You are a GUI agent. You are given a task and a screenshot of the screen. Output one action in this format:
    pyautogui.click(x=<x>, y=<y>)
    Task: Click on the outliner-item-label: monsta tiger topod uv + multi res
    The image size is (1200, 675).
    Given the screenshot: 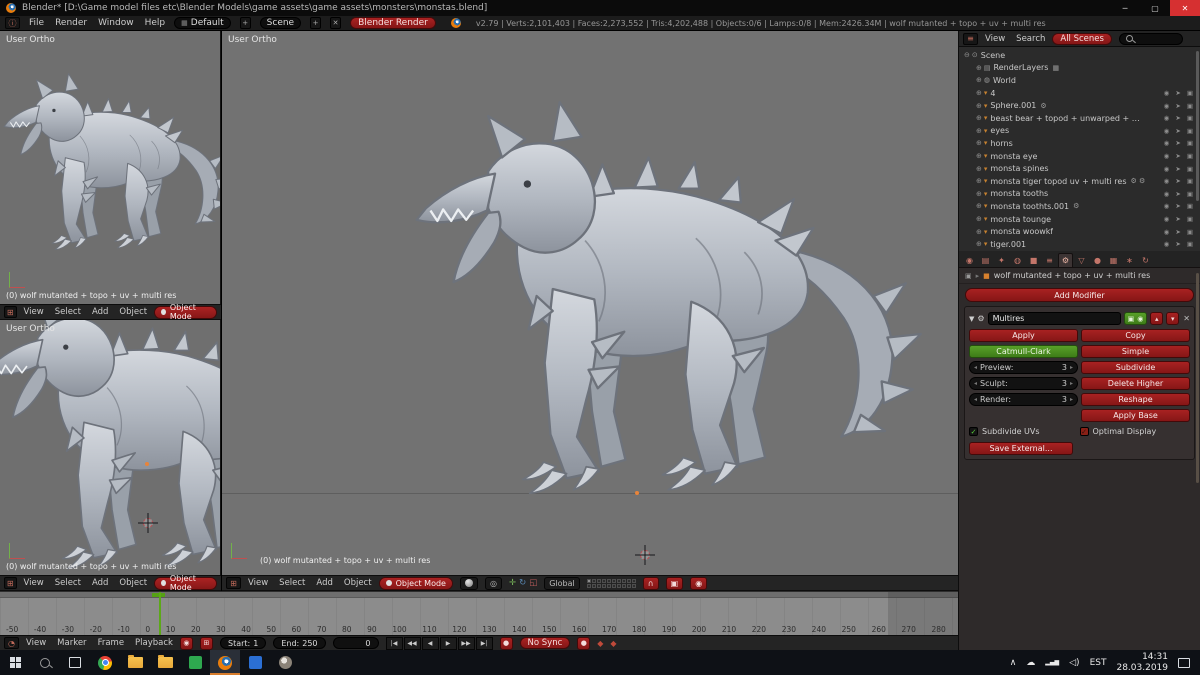 What is the action you would take?
    pyautogui.click(x=1058, y=181)
    